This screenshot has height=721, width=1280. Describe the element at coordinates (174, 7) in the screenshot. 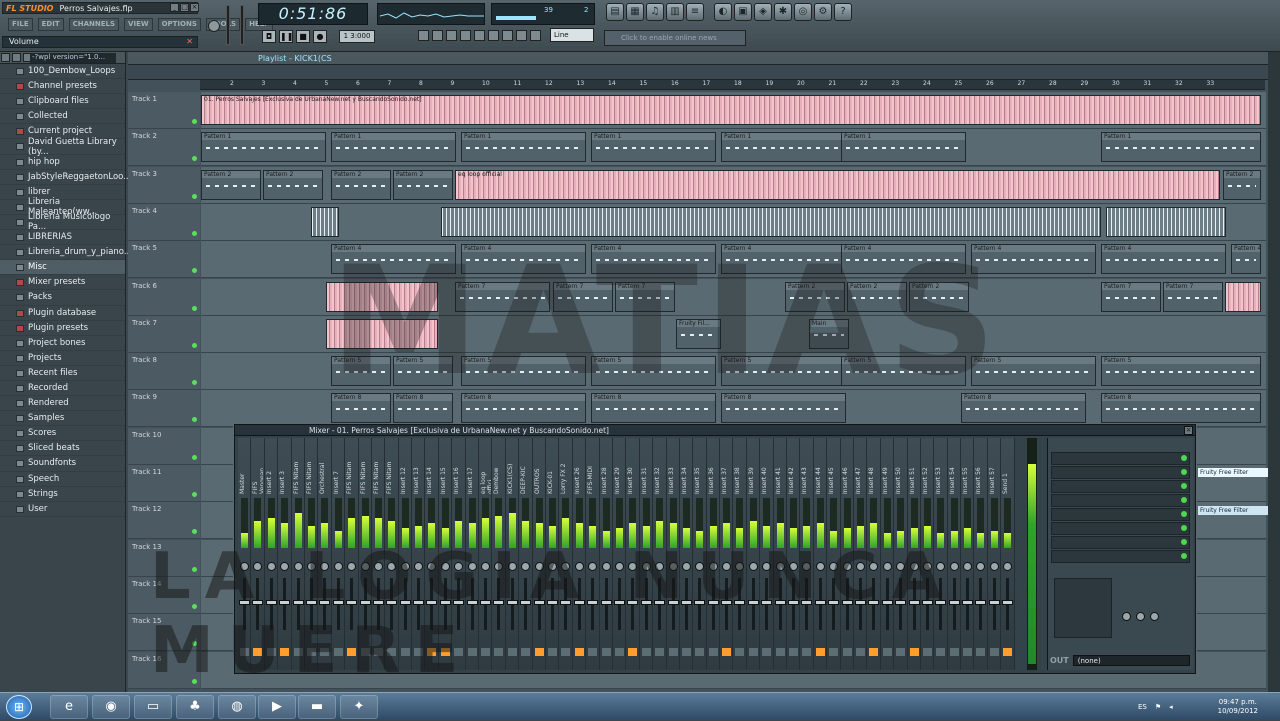

I see `minimize-button: _` at that location.